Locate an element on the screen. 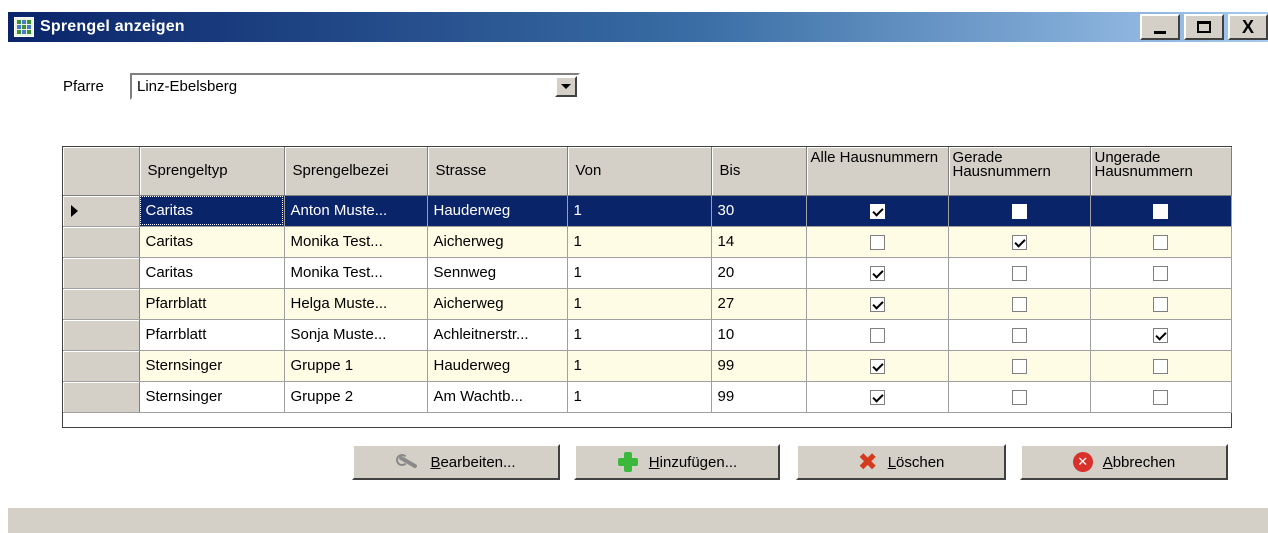 The width and height of the screenshot is (1268, 533). cancel-icon: ✕ is located at coordinates (1082, 462).